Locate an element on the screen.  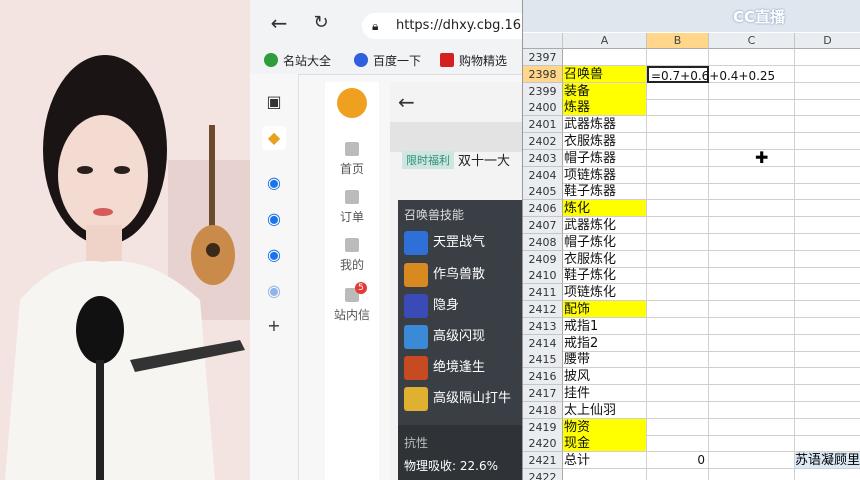
row-header: 2407 is located at coordinates (543, 225).